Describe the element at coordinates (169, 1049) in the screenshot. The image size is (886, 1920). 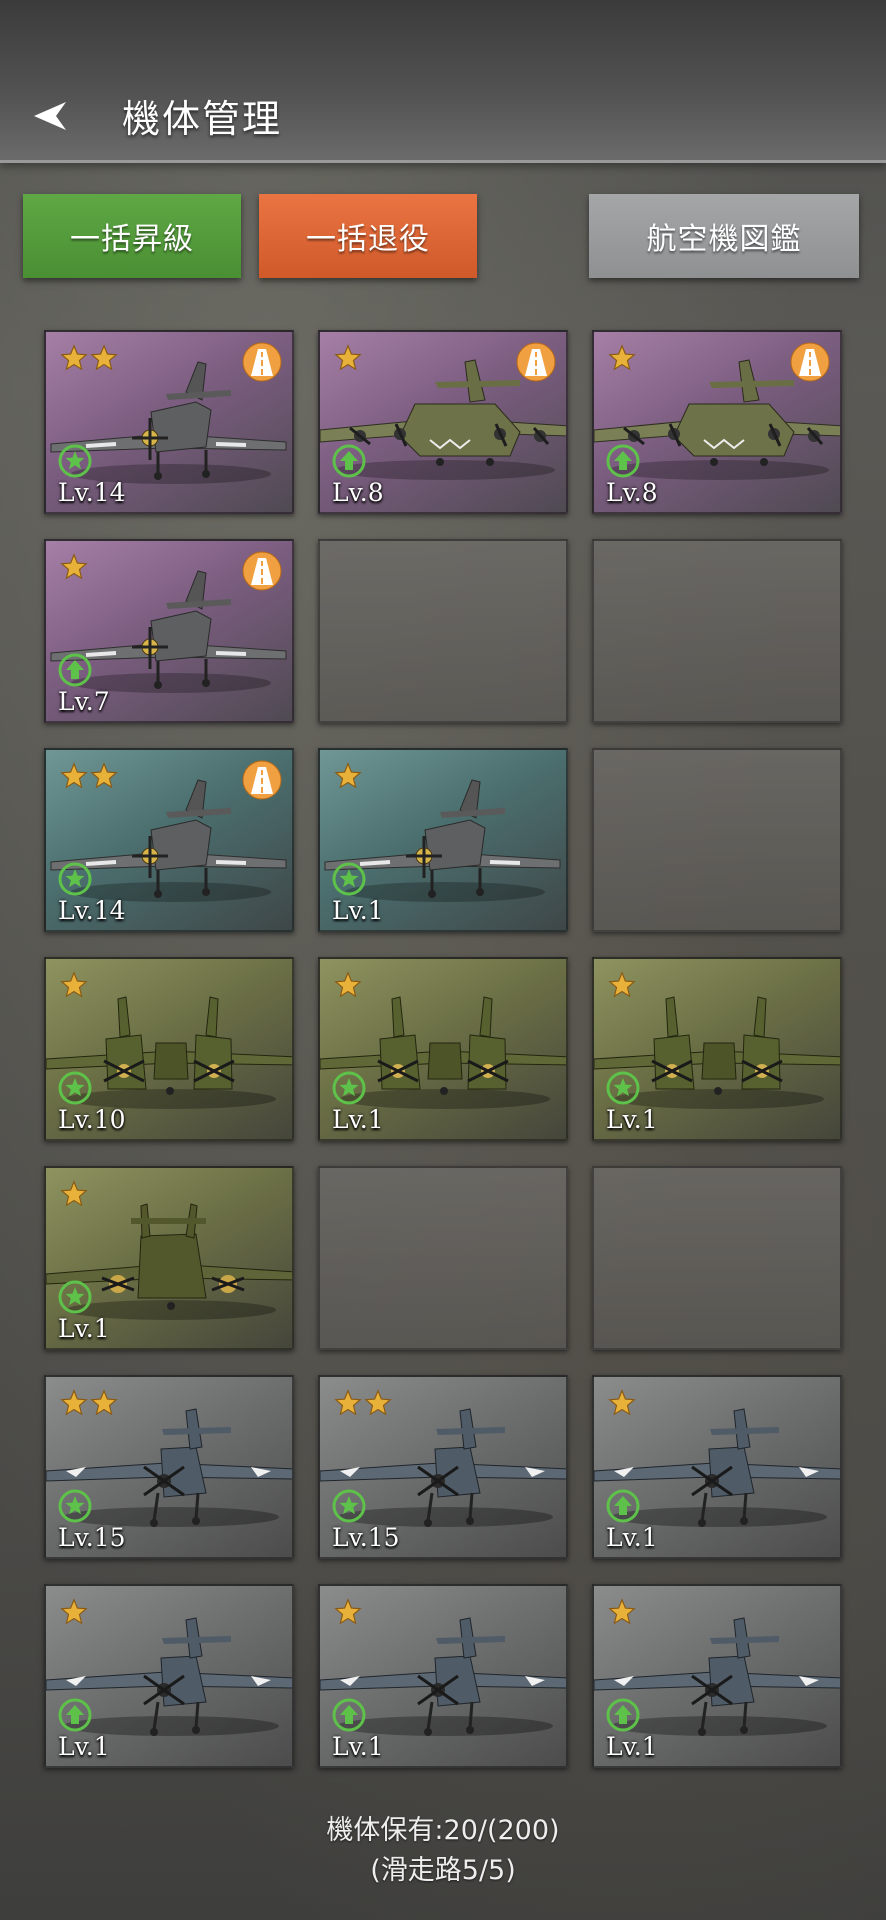
I see `aircraft-card: Lv.10` at that location.